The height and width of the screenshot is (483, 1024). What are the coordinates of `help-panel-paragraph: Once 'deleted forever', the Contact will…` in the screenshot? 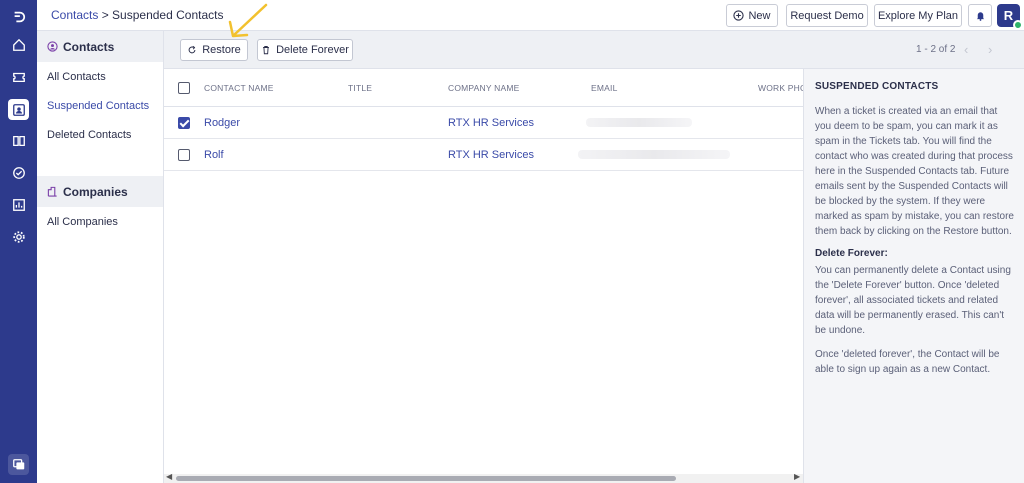 It's located at (907, 362).